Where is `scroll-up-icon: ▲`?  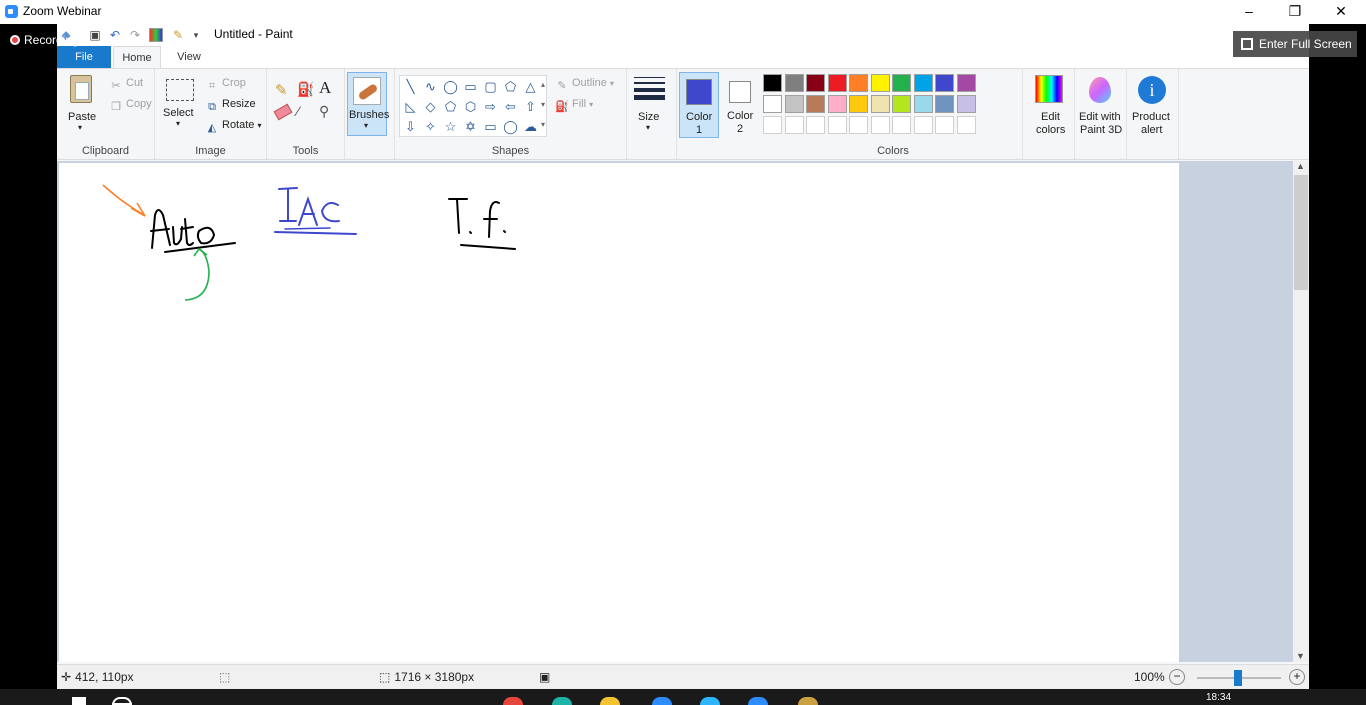 scroll-up-icon: ▲ is located at coordinates (1300, 166).